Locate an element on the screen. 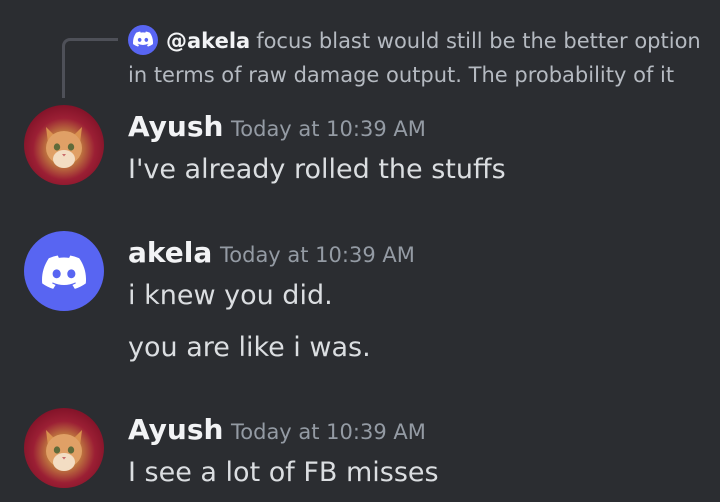  message-text: I've already rolled the stuffs is located at coordinates (317, 169).